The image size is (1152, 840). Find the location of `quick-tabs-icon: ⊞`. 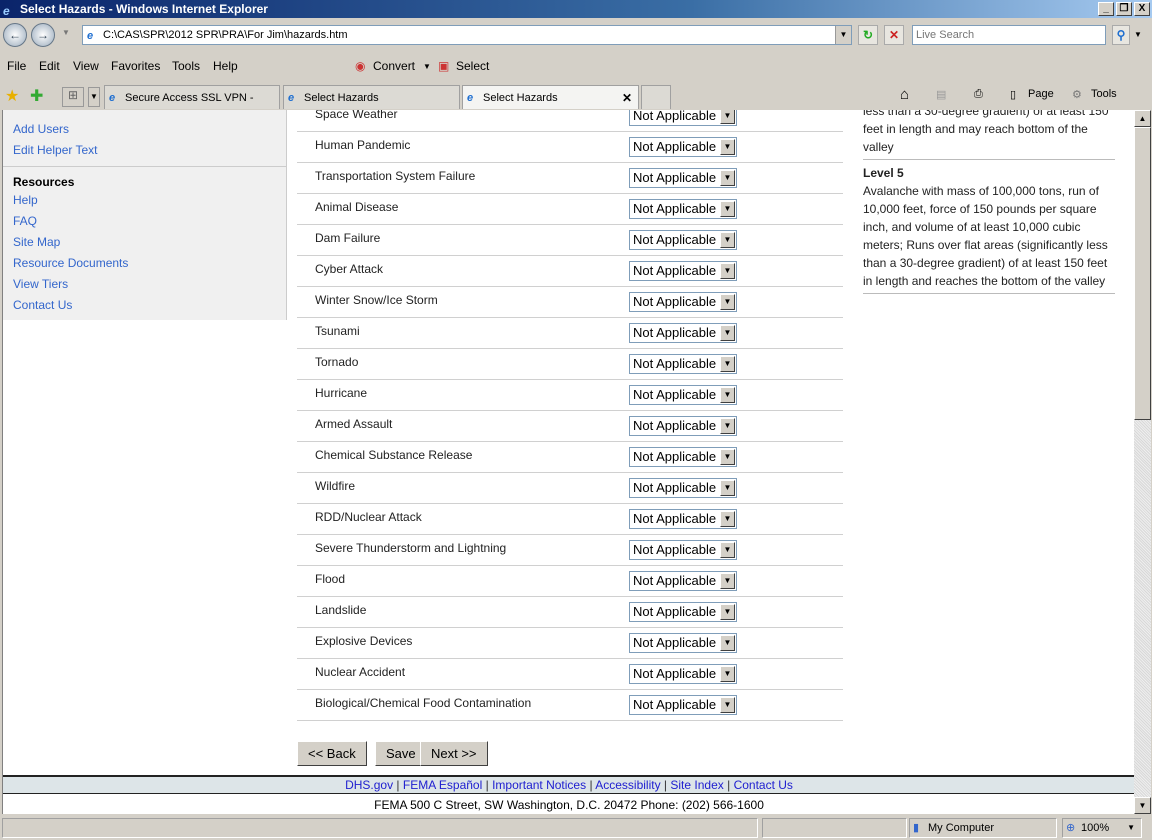

quick-tabs-icon: ⊞ is located at coordinates (73, 97).